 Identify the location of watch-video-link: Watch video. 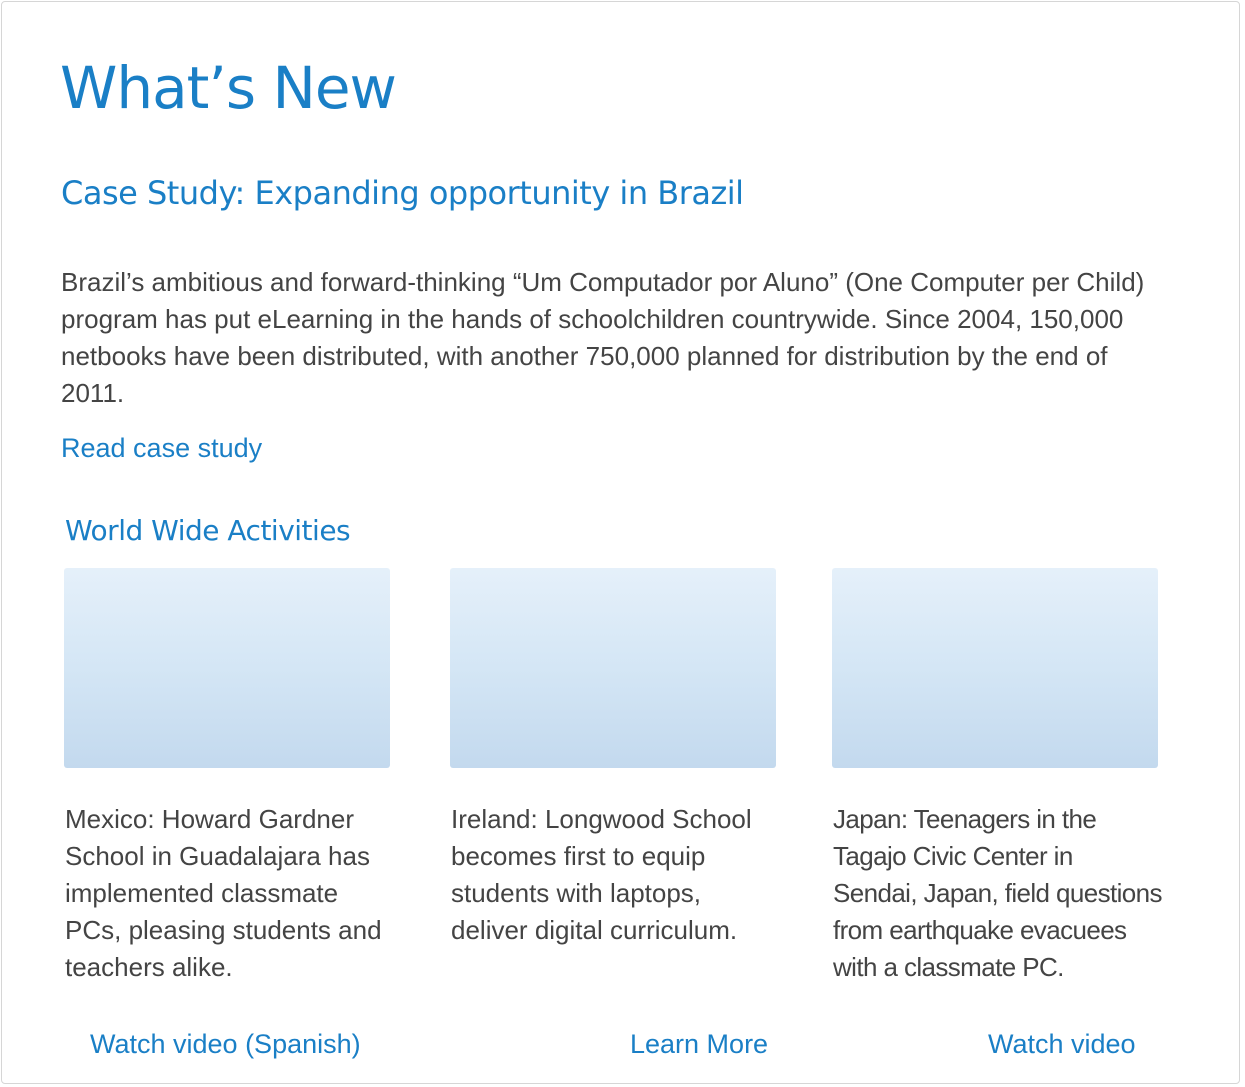
(1062, 1044).